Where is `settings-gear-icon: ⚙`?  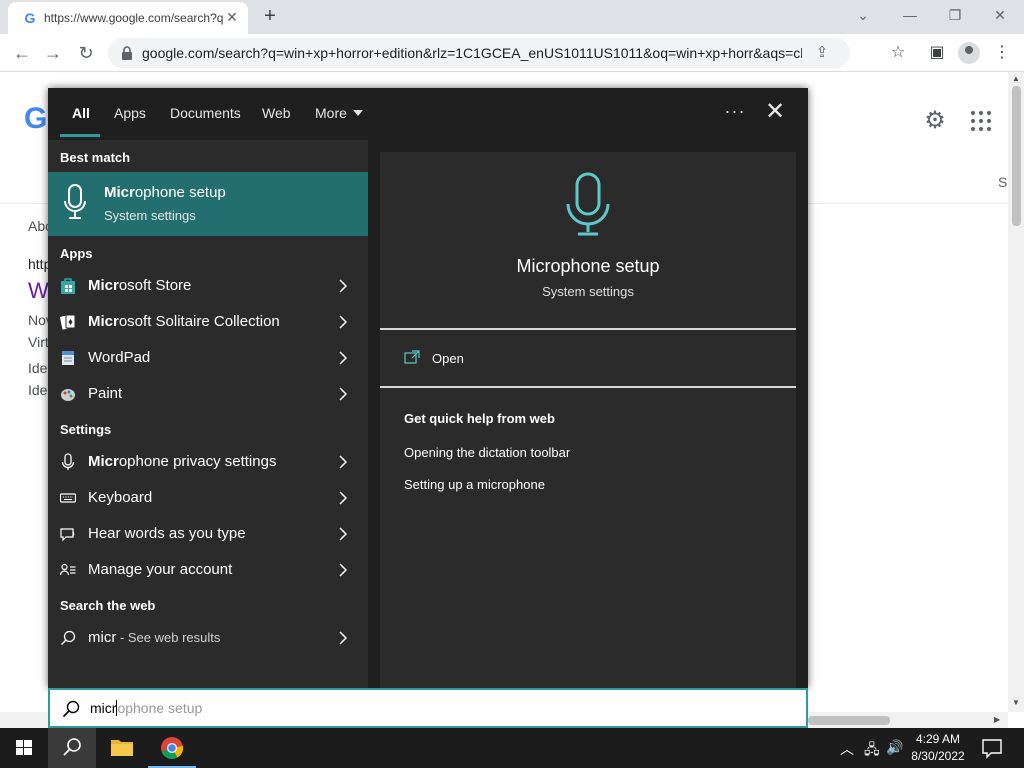 settings-gear-icon: ⚙ is located at coordinates (935, 121).